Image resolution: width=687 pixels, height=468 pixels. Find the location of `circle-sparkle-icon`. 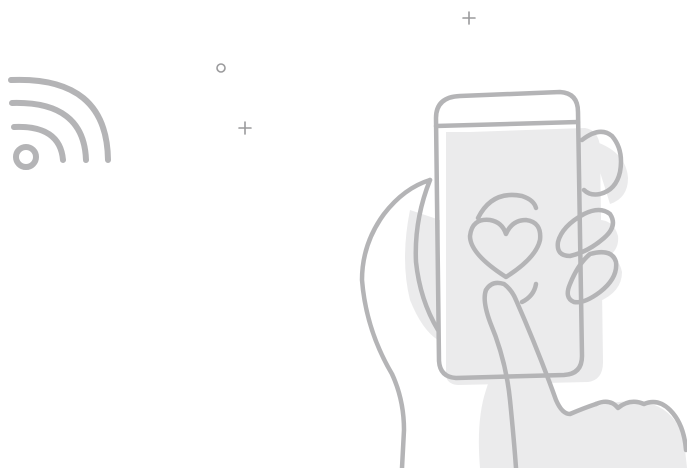

circle-sparkle-icon is located at coordinates (221, 68).